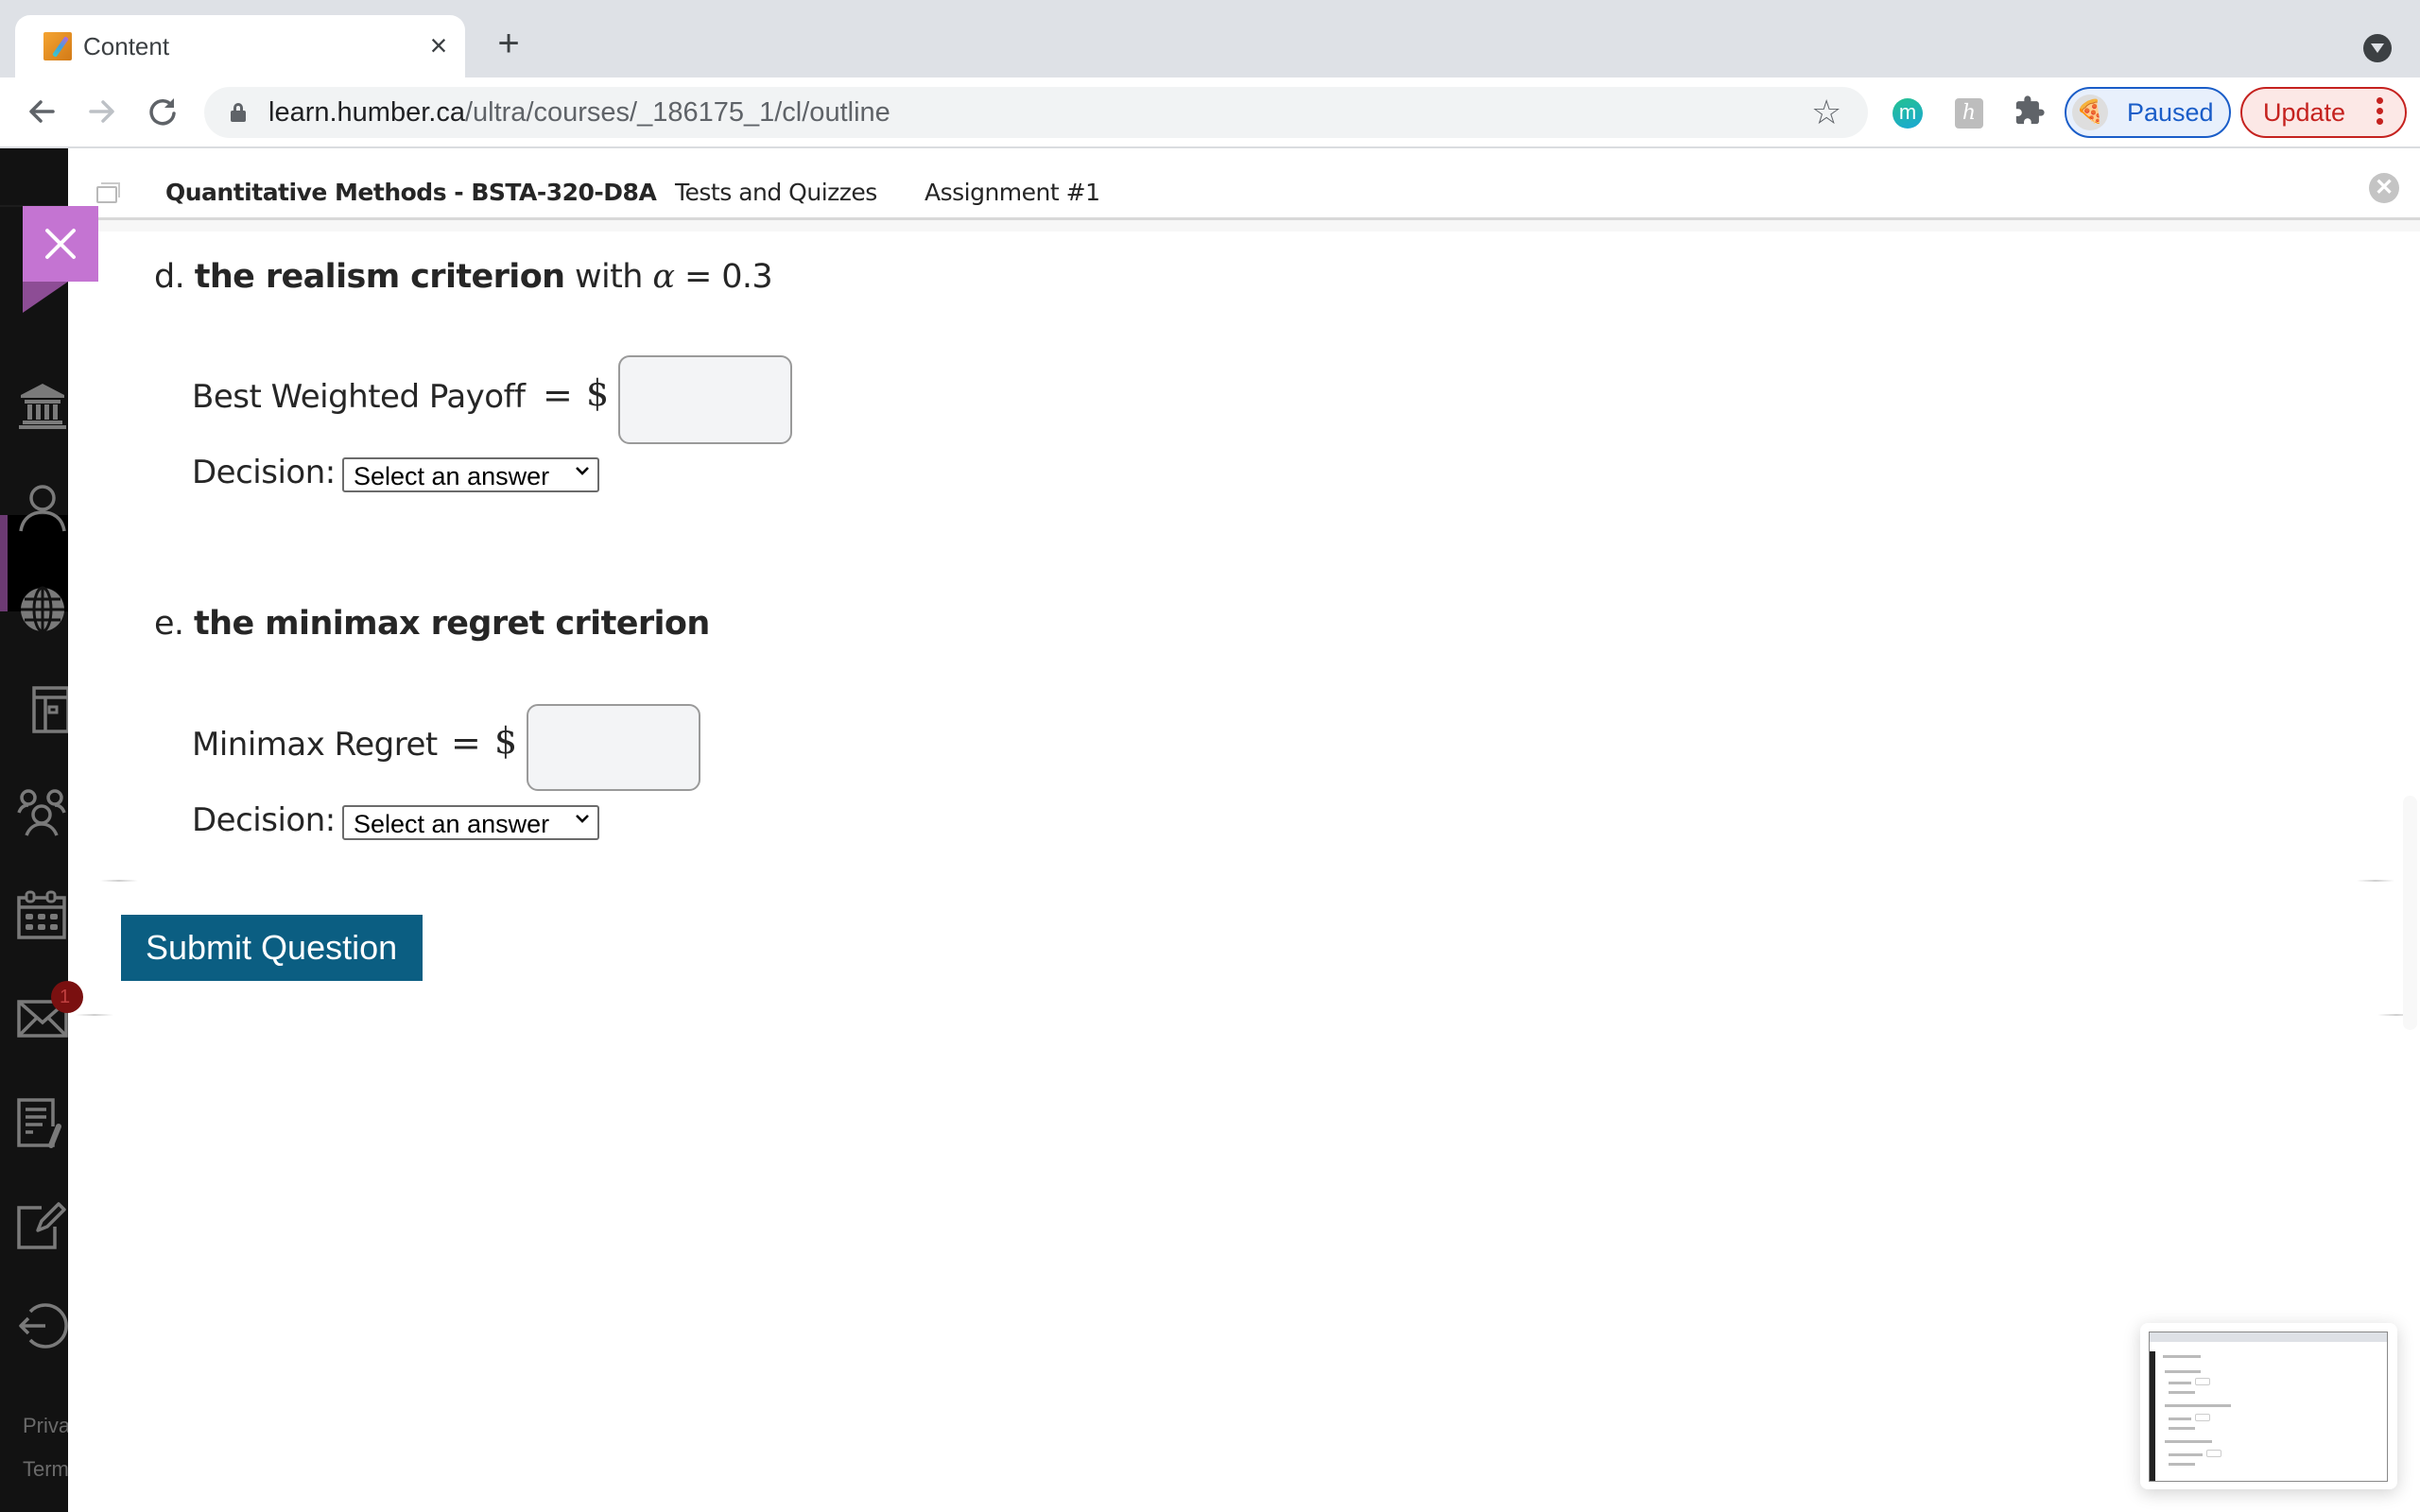 The image size is (2420, 1512). I want to click on close-x-icon, so click(60, 244).